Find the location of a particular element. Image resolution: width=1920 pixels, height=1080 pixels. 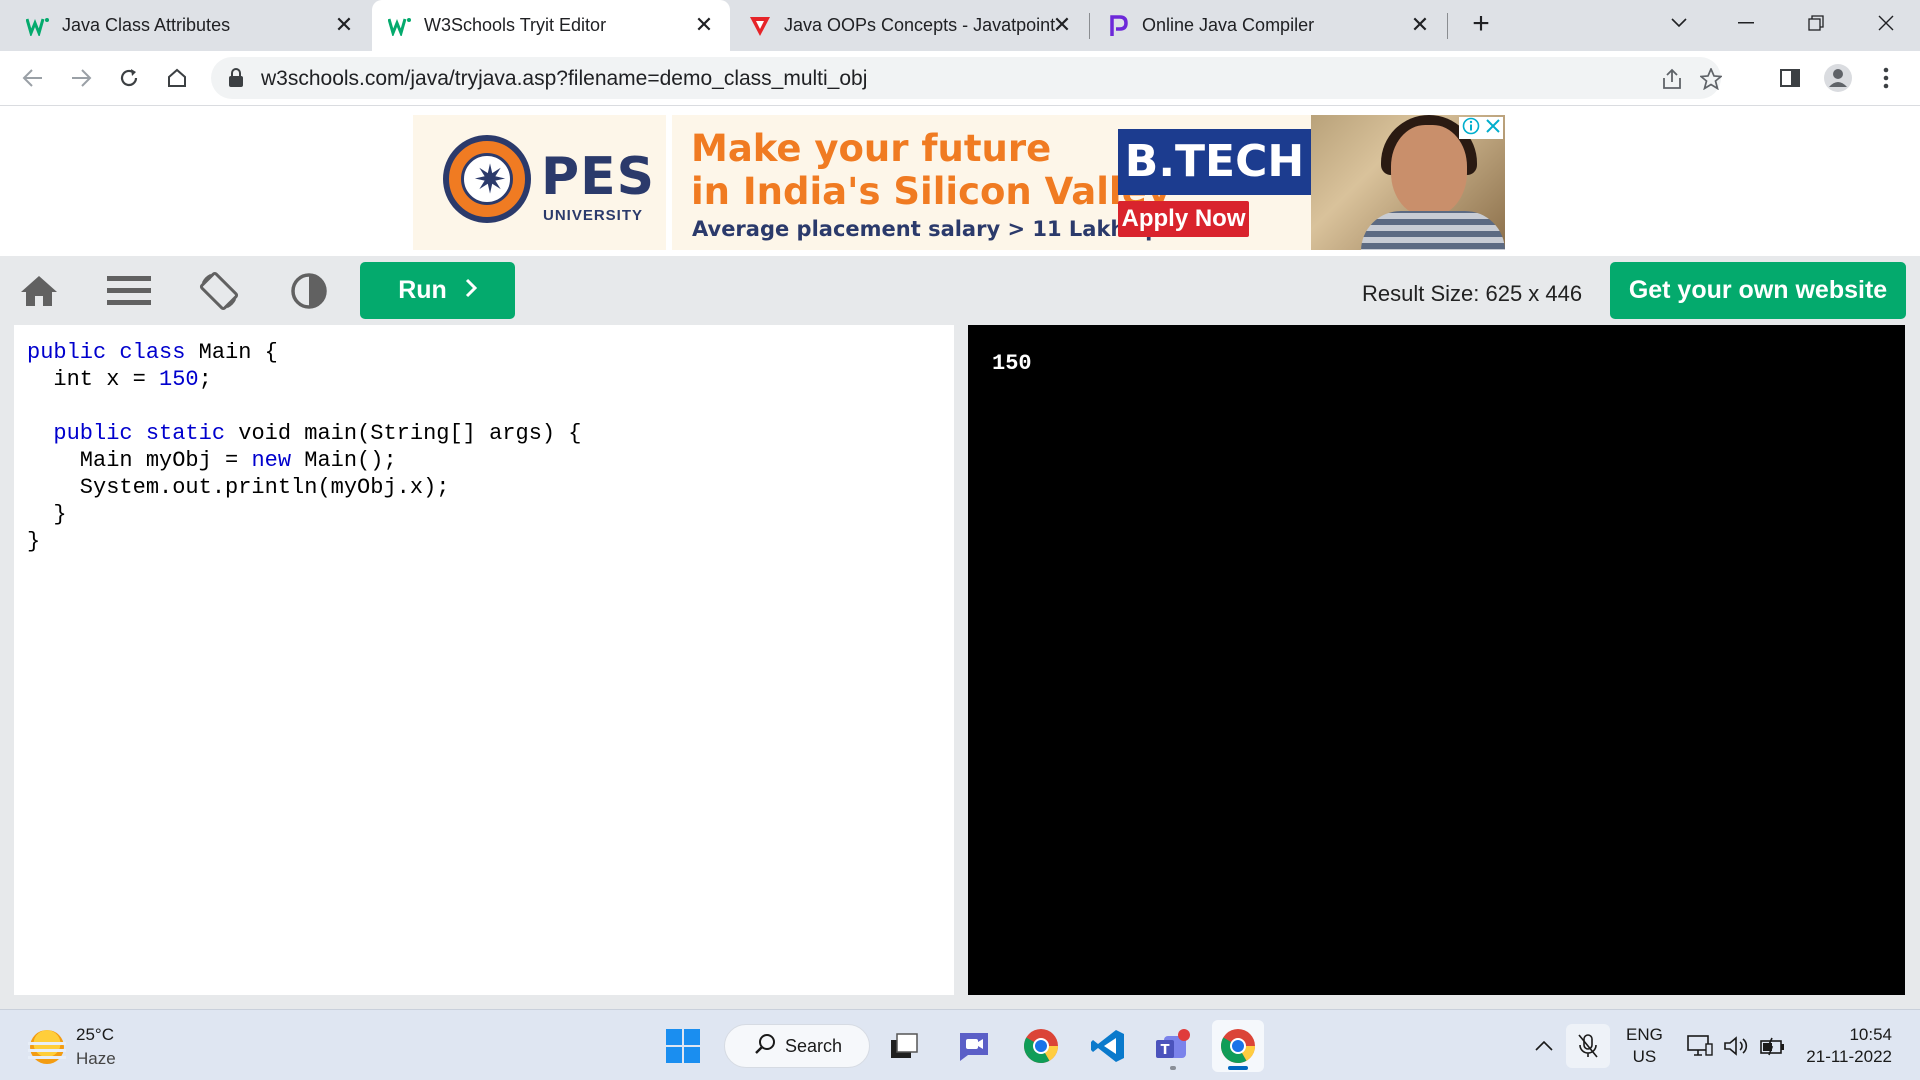

teams-chat-icon is located at coordinates (974, 1046).